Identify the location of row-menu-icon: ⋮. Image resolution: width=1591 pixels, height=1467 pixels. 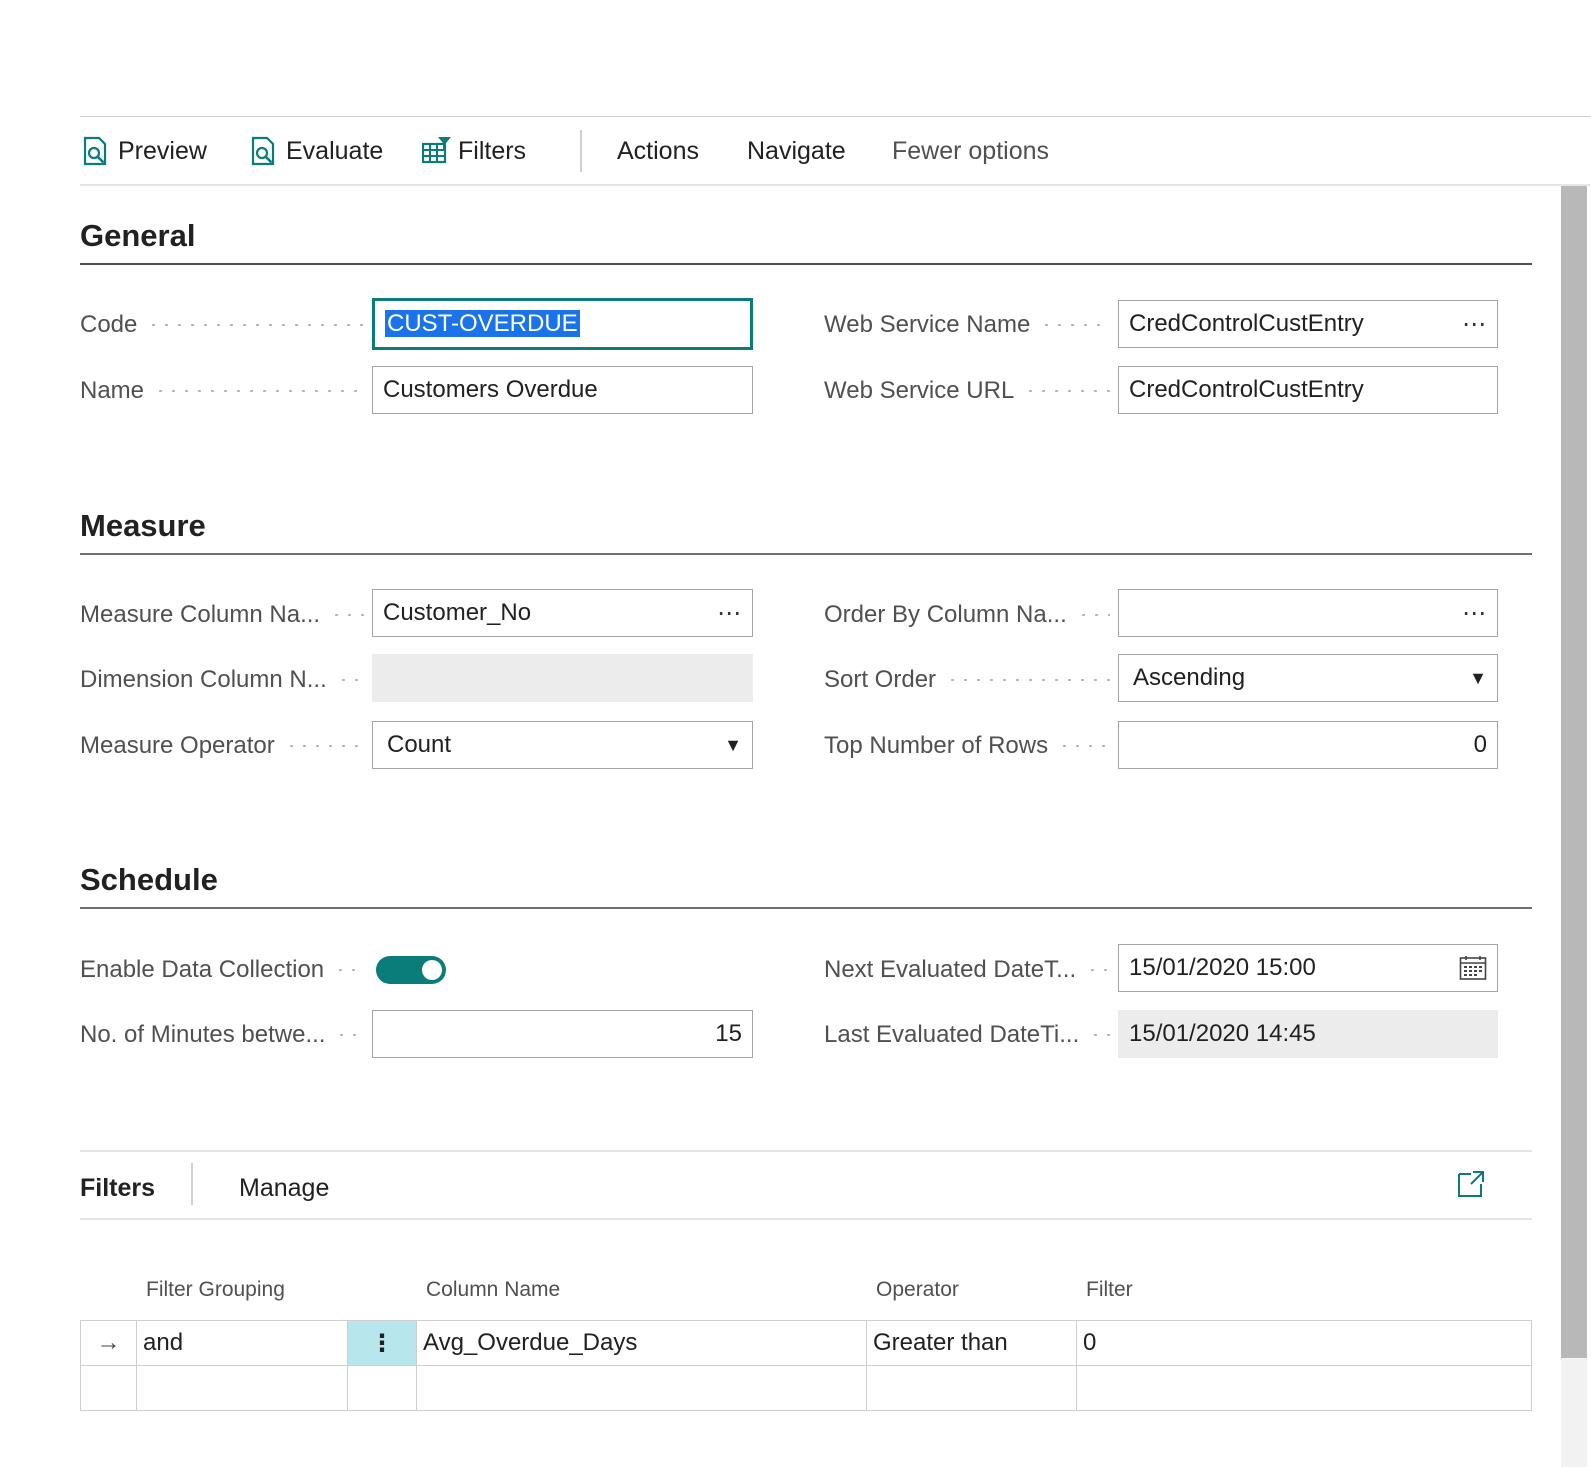
(382, 1343).